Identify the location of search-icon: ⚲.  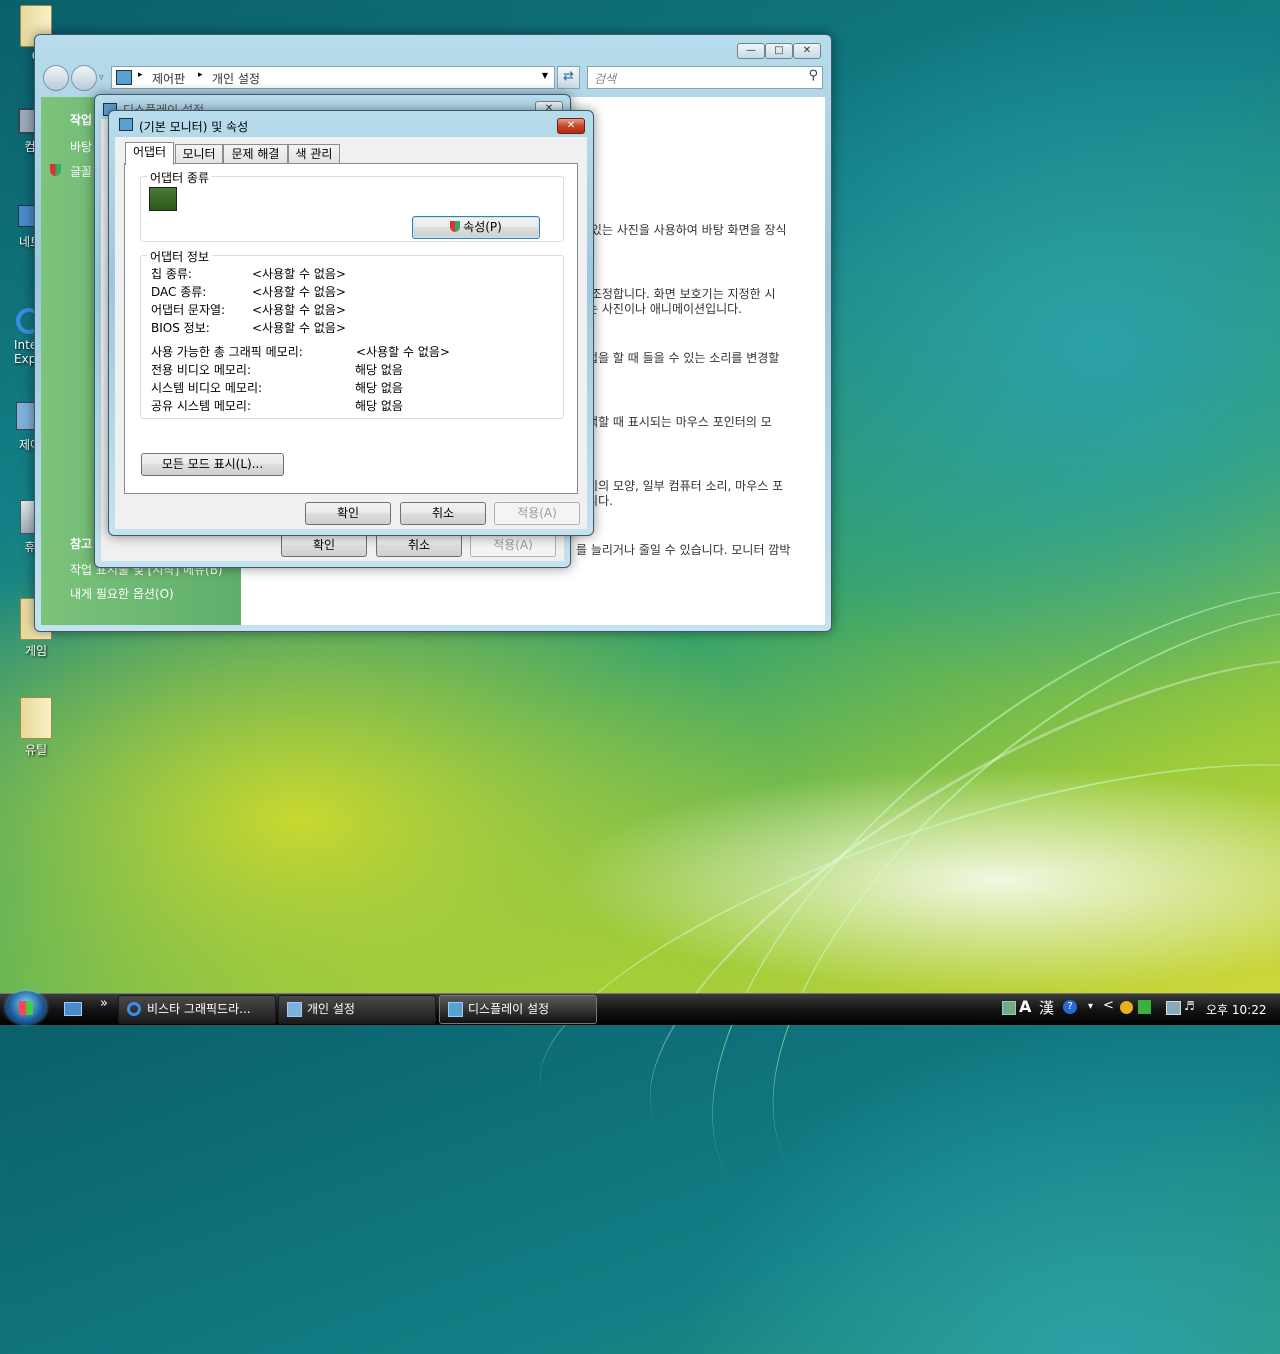
(813, 75).